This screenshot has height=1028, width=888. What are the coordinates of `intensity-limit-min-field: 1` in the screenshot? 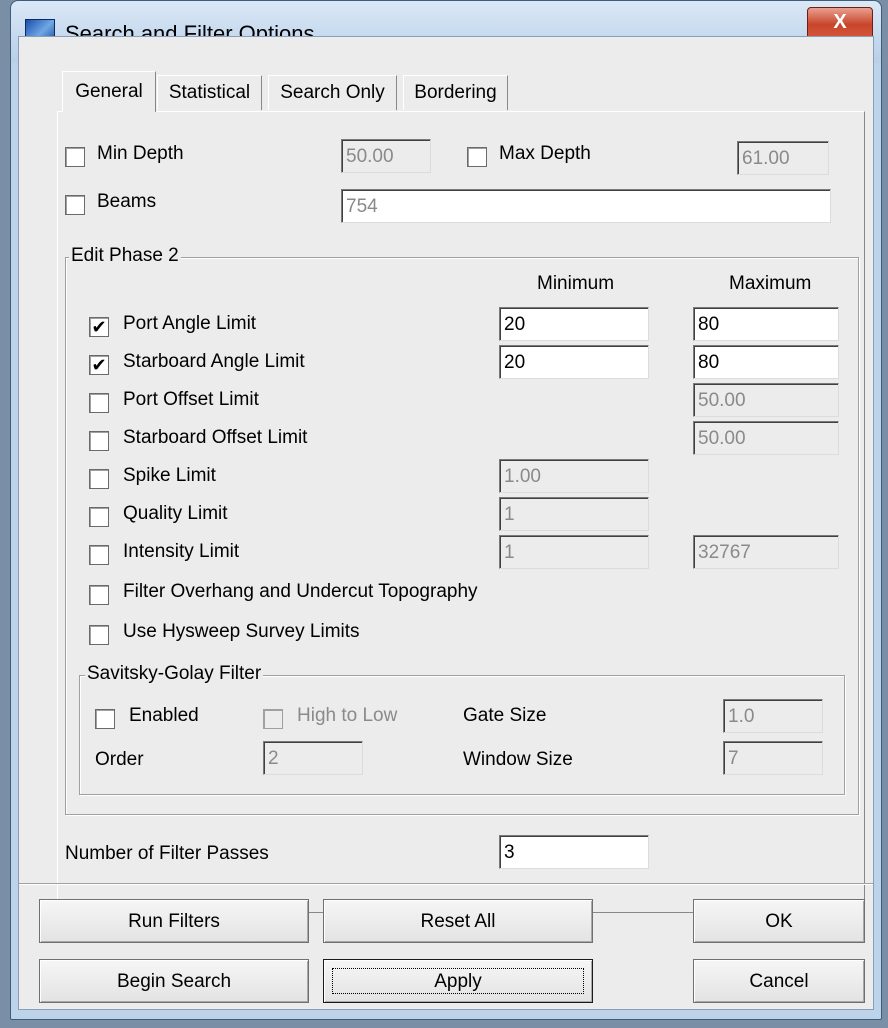 It's located at (574, 552).